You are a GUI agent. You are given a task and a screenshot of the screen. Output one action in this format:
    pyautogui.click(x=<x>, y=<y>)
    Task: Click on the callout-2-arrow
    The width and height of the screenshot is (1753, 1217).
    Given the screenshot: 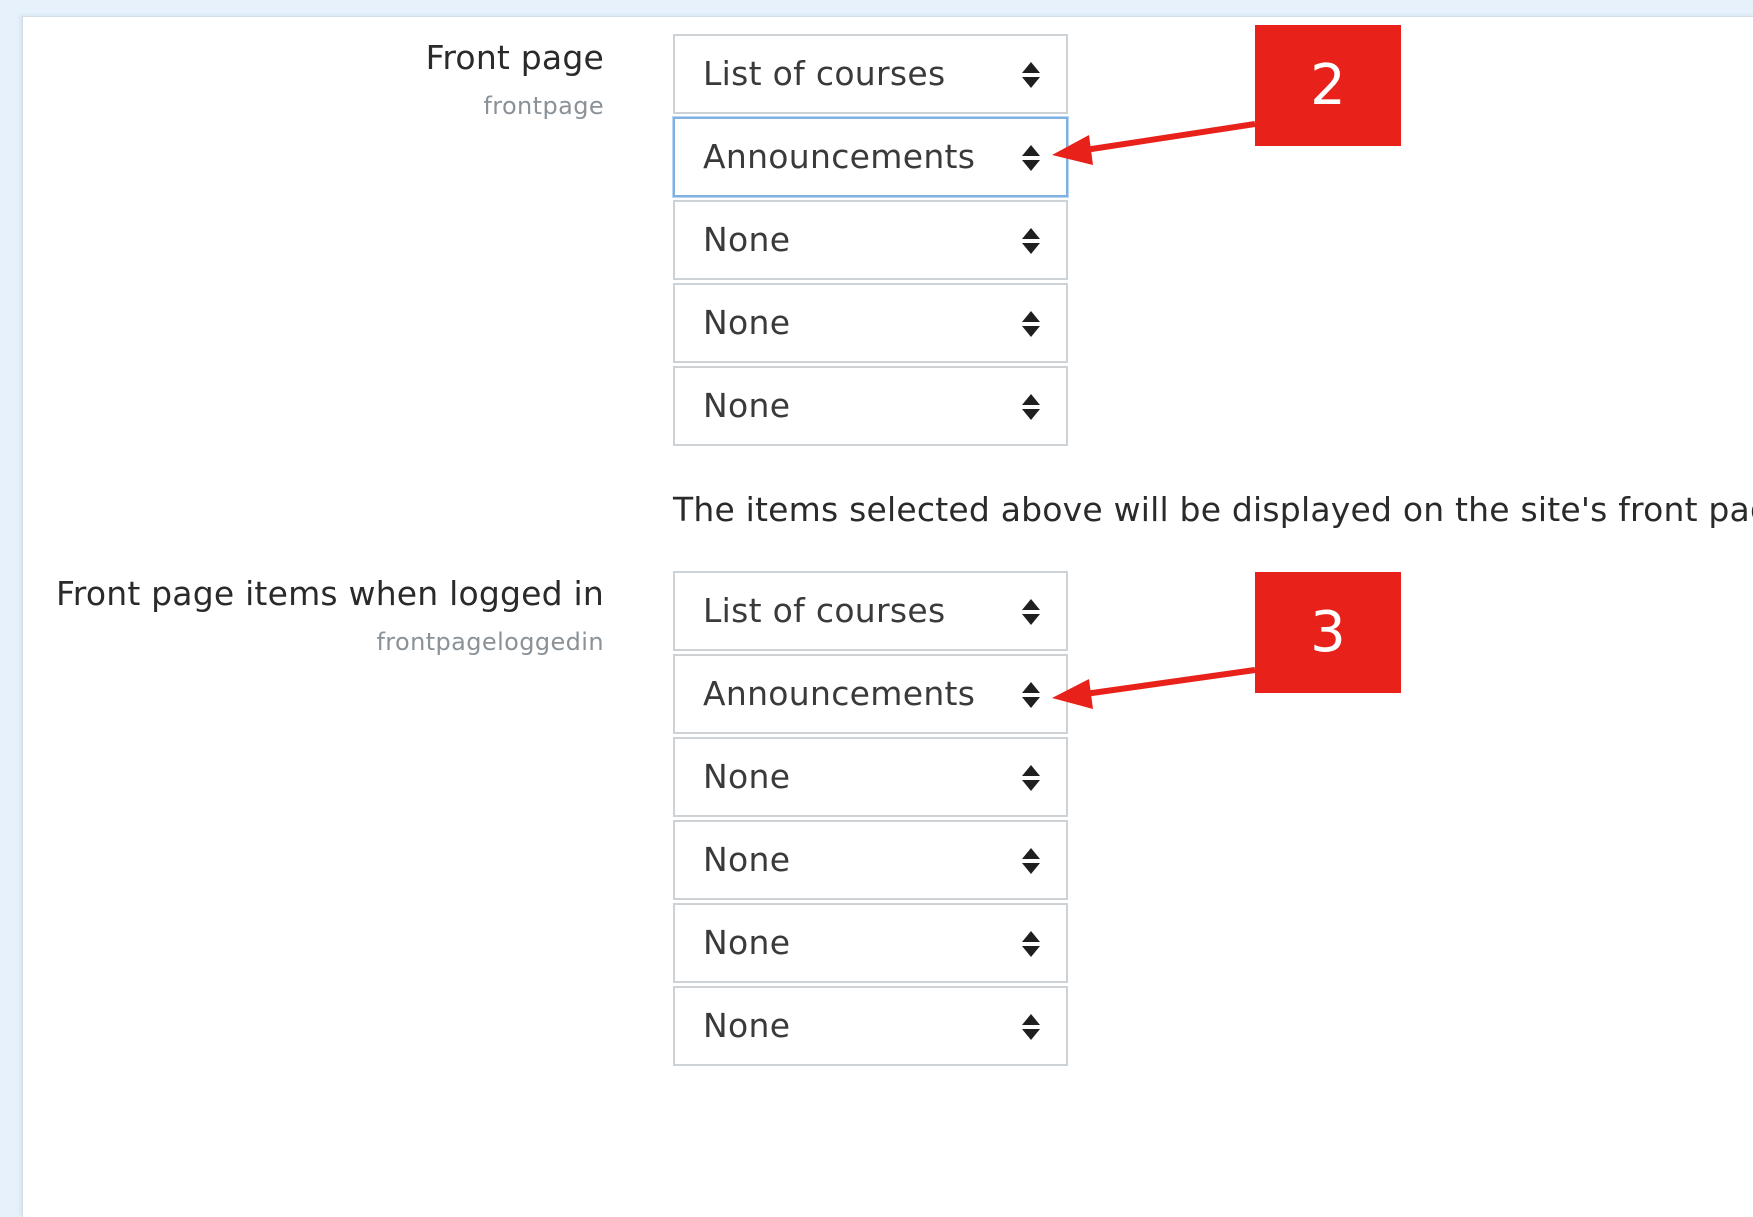 What is the action you would take?
    pyautogui.click(x=1154, y=143)
    